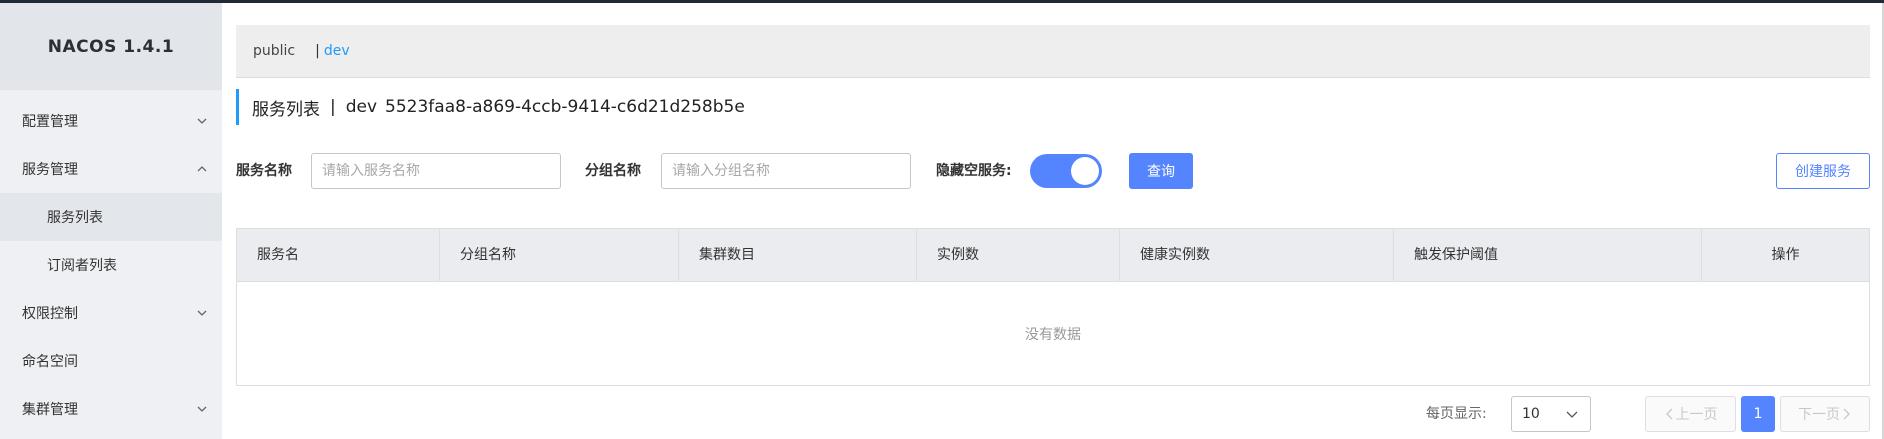 Image resolution: width=1884 pixels, height=439 pixels. I want to click on query-button: 查询, so click(1161, 171).